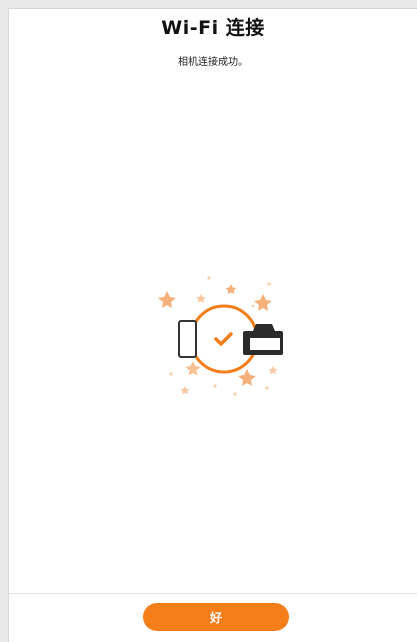 Image resolution: width=417 pixels, height=642 pixels. I want to click on checkmark-icon, so click(223, 339).